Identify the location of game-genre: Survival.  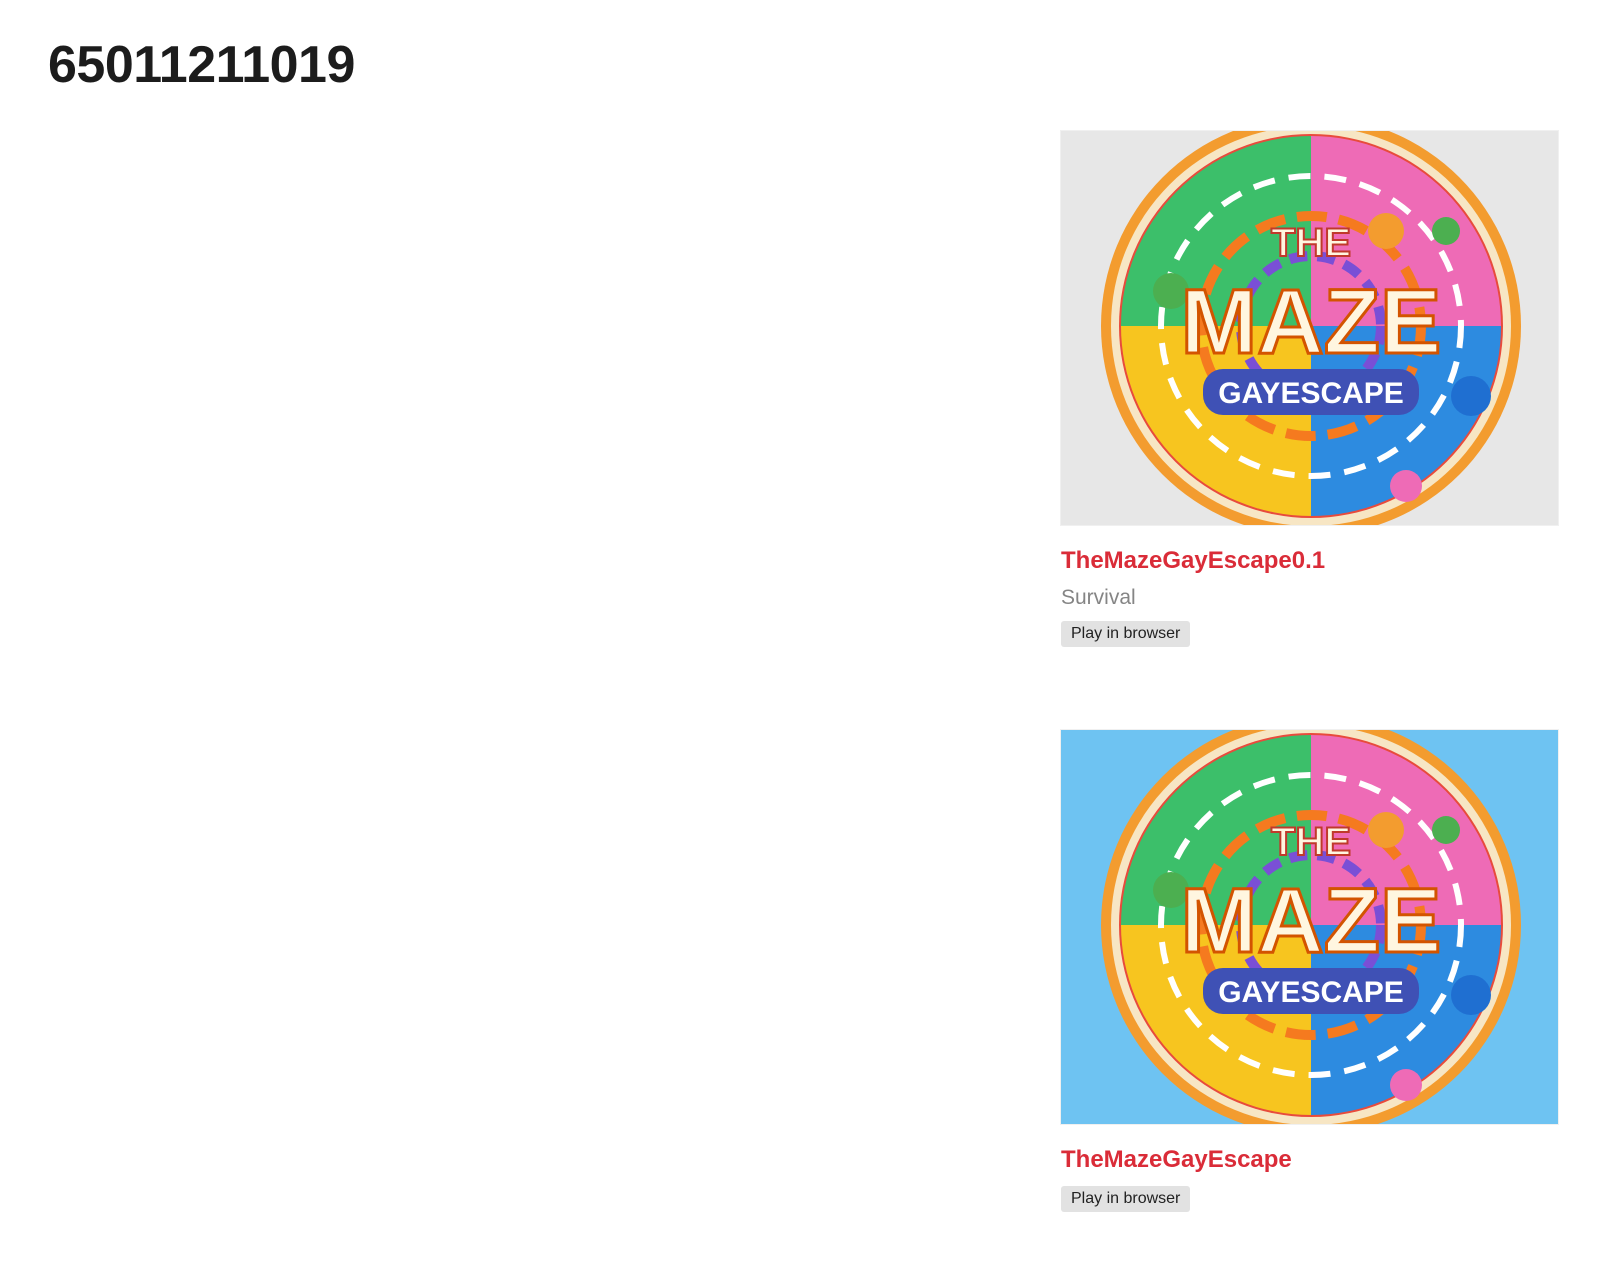
(1098, 597).